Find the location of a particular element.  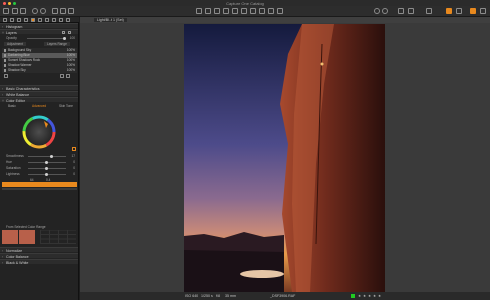

exposure-tab-icon is located at coordinates (40, 20).